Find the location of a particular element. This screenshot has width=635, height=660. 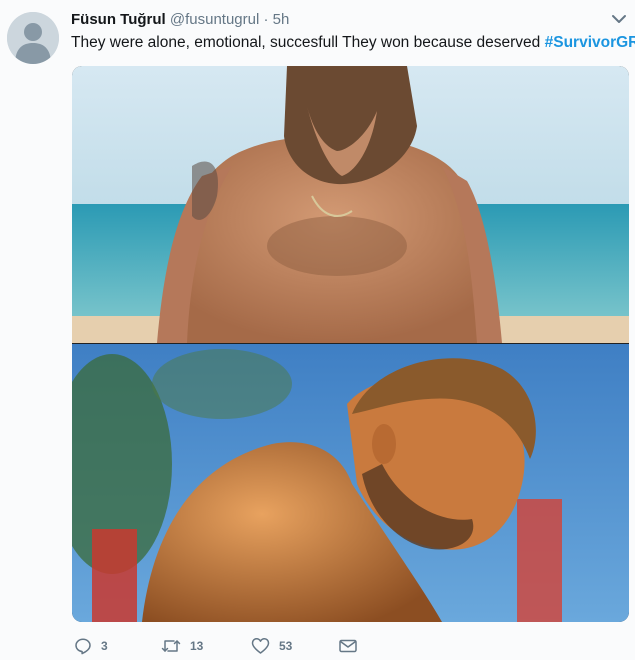

timestamp: 5h is located at coordinates (281, 19).